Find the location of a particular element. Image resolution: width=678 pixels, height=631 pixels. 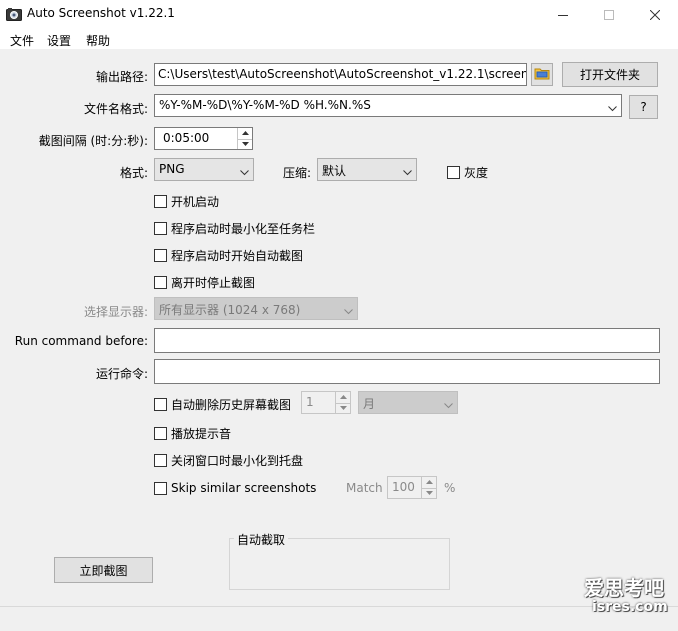

capture-on-start-label: 程序启动时开始自动截图 is located at coordinates (237, 256).